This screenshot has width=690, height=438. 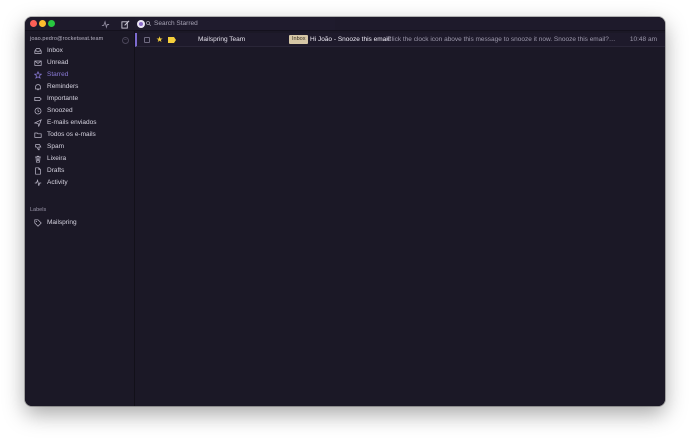 What do you see at coordinates (38, 123) in the screenshot?
I see `send-icon` at bounding box center [38, 123].